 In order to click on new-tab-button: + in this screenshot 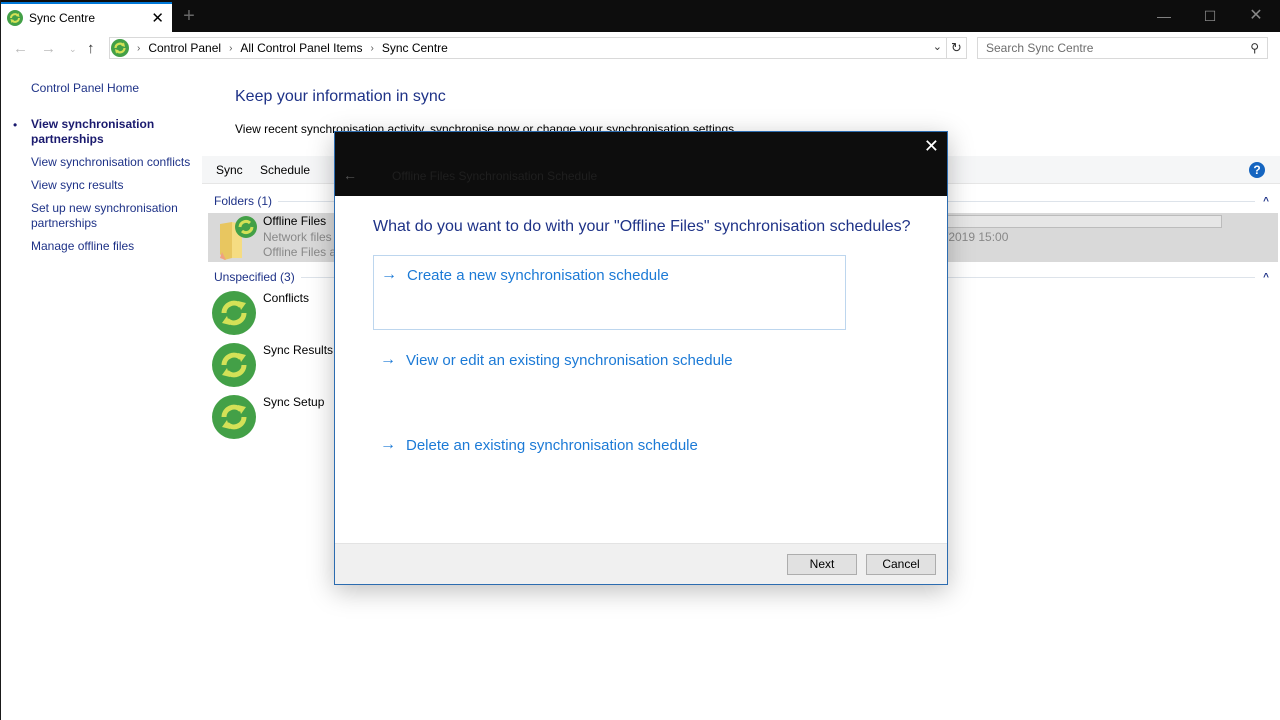, I will do `click(189, 16)`.